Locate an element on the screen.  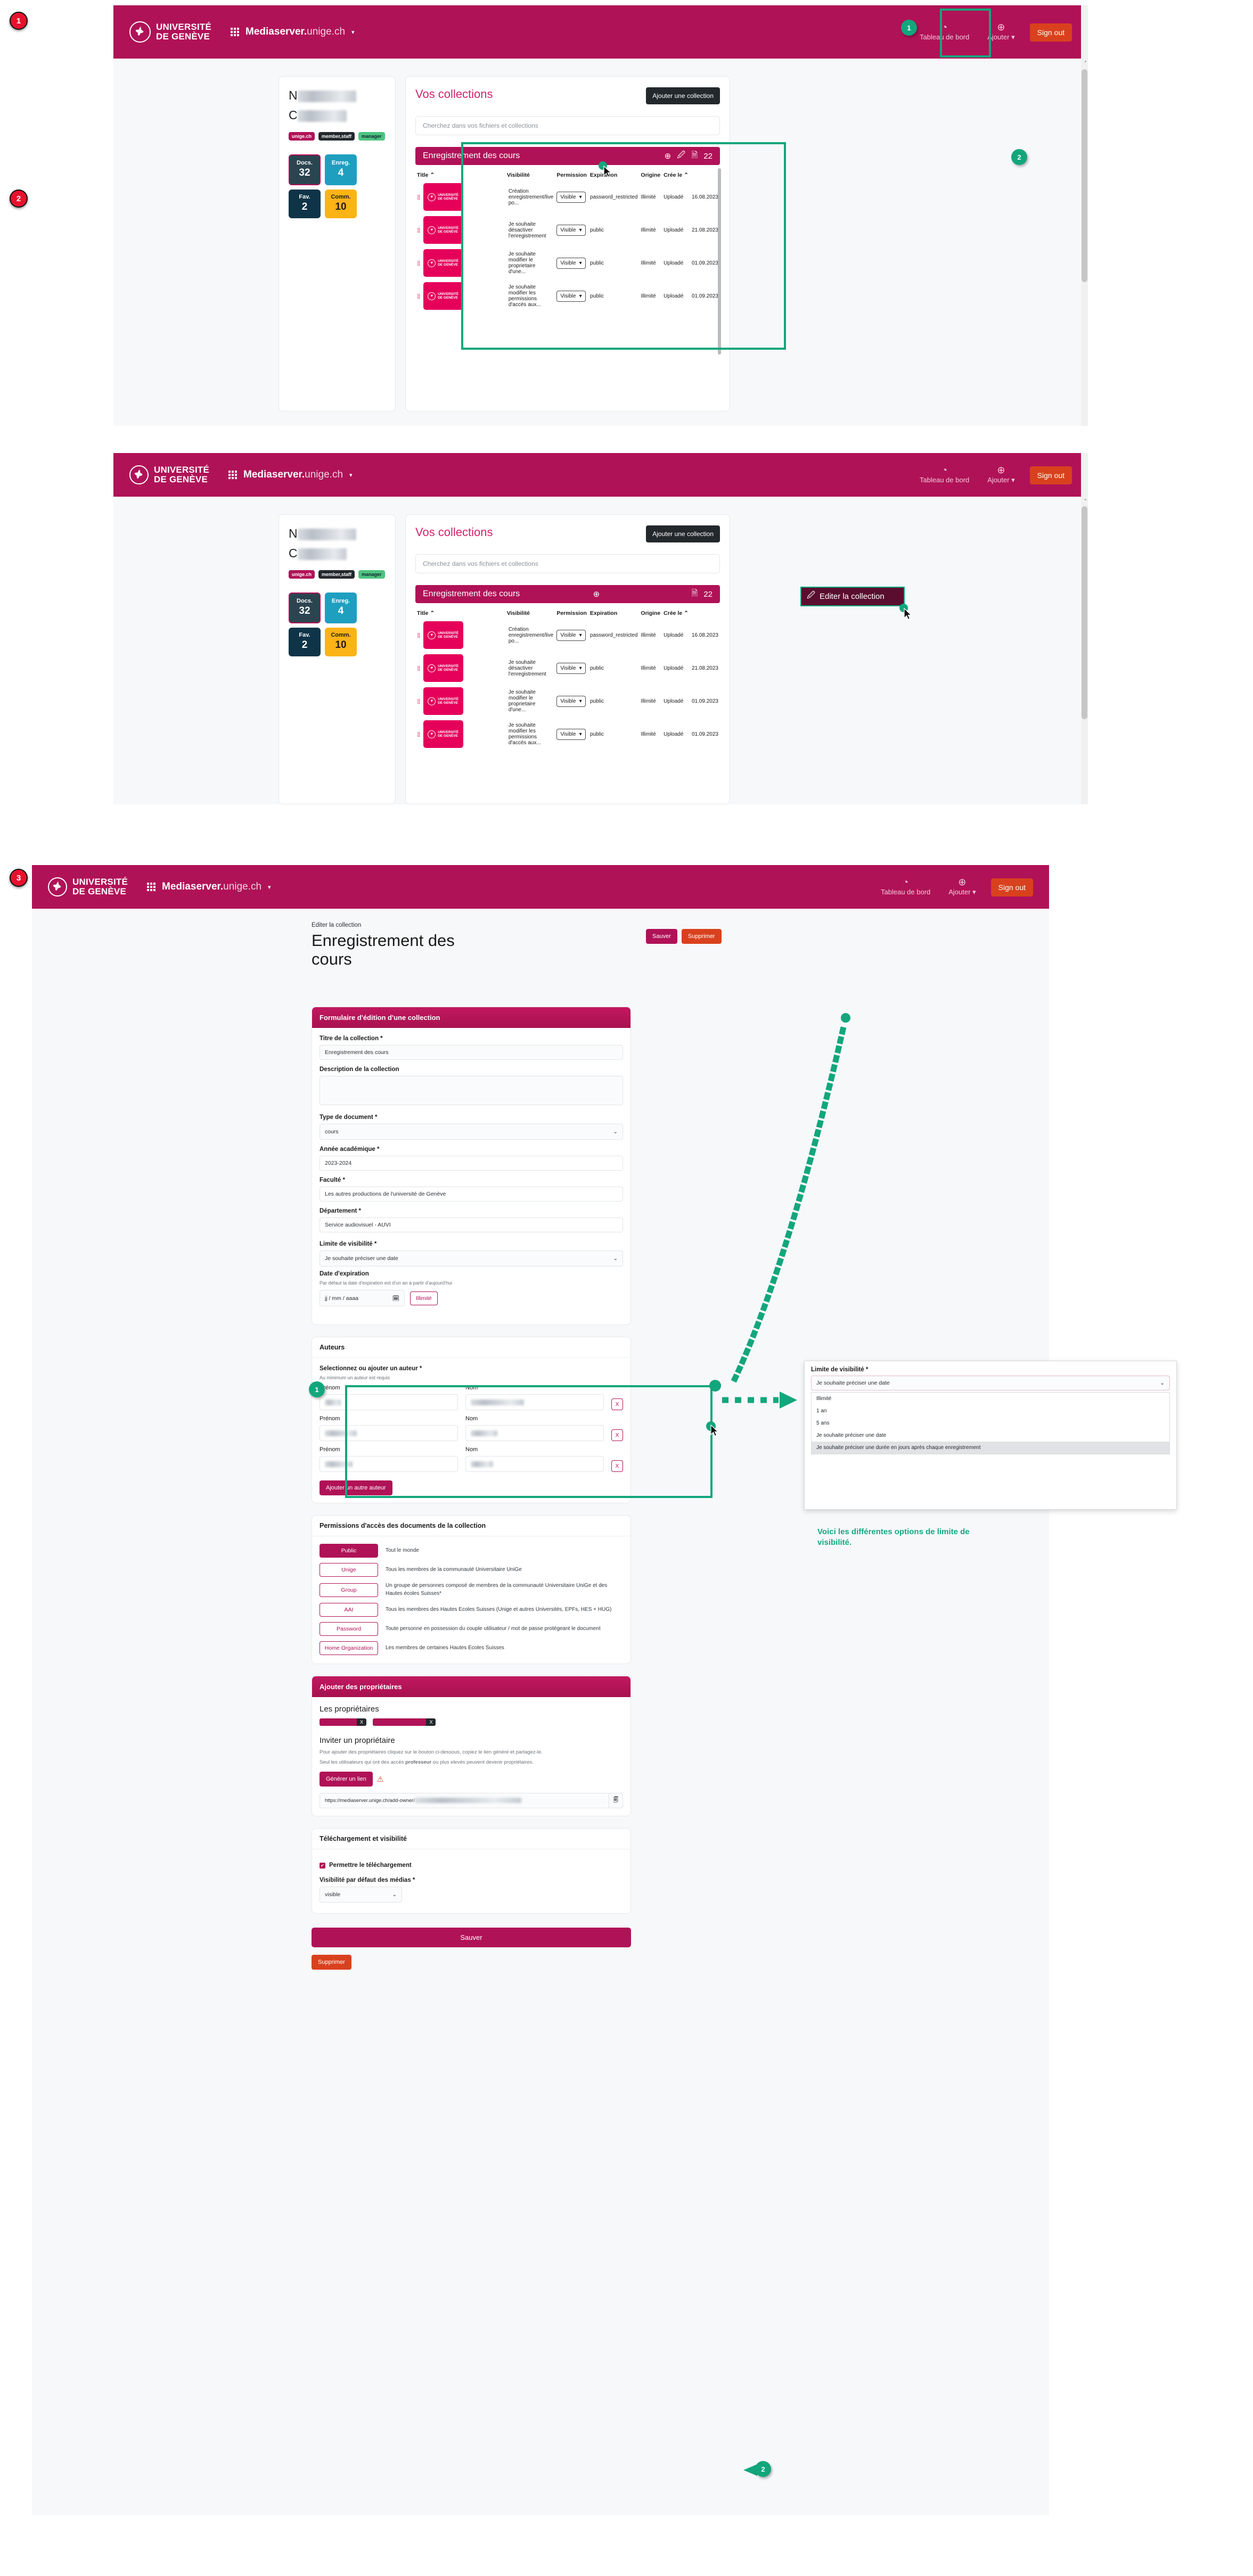
delete-button-bottom: Supprimer is located at coordinates (331, 1963).